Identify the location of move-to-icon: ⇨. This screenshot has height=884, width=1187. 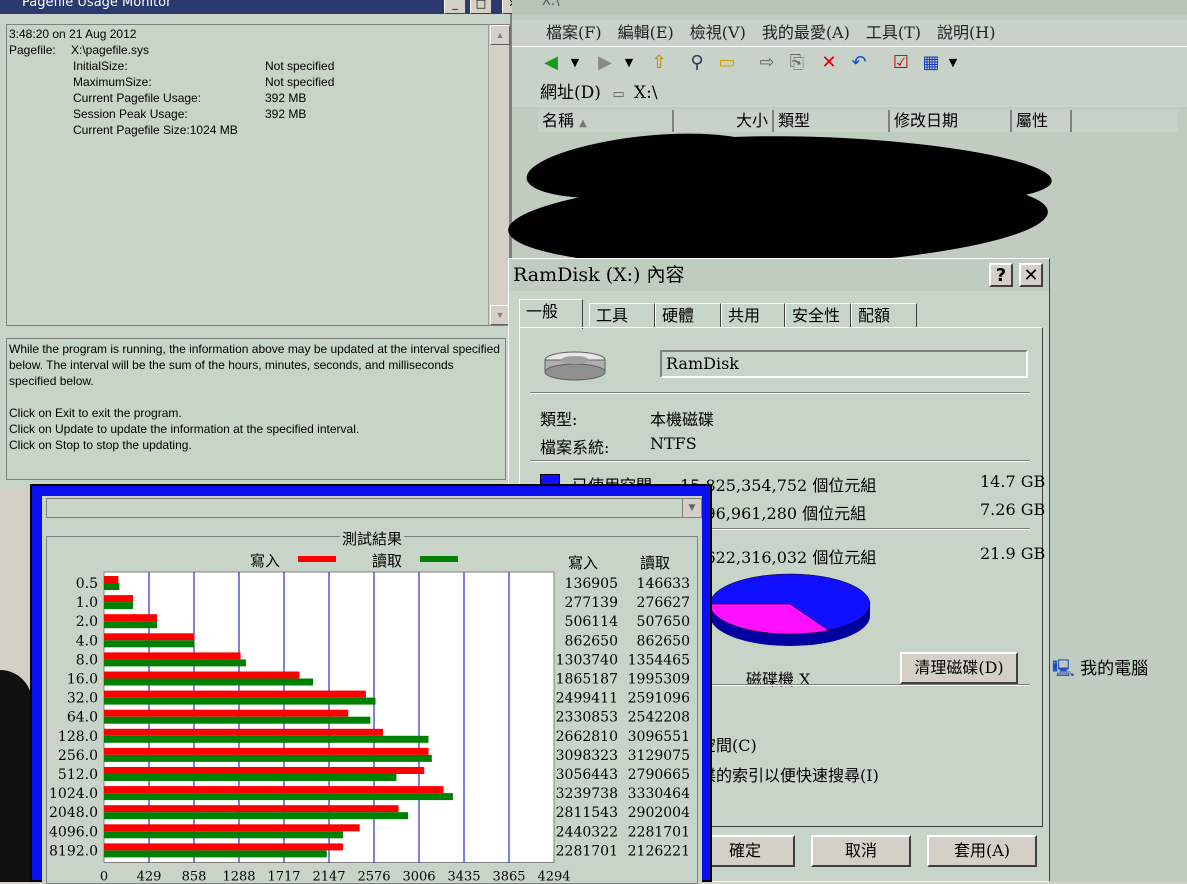
(767, 63).